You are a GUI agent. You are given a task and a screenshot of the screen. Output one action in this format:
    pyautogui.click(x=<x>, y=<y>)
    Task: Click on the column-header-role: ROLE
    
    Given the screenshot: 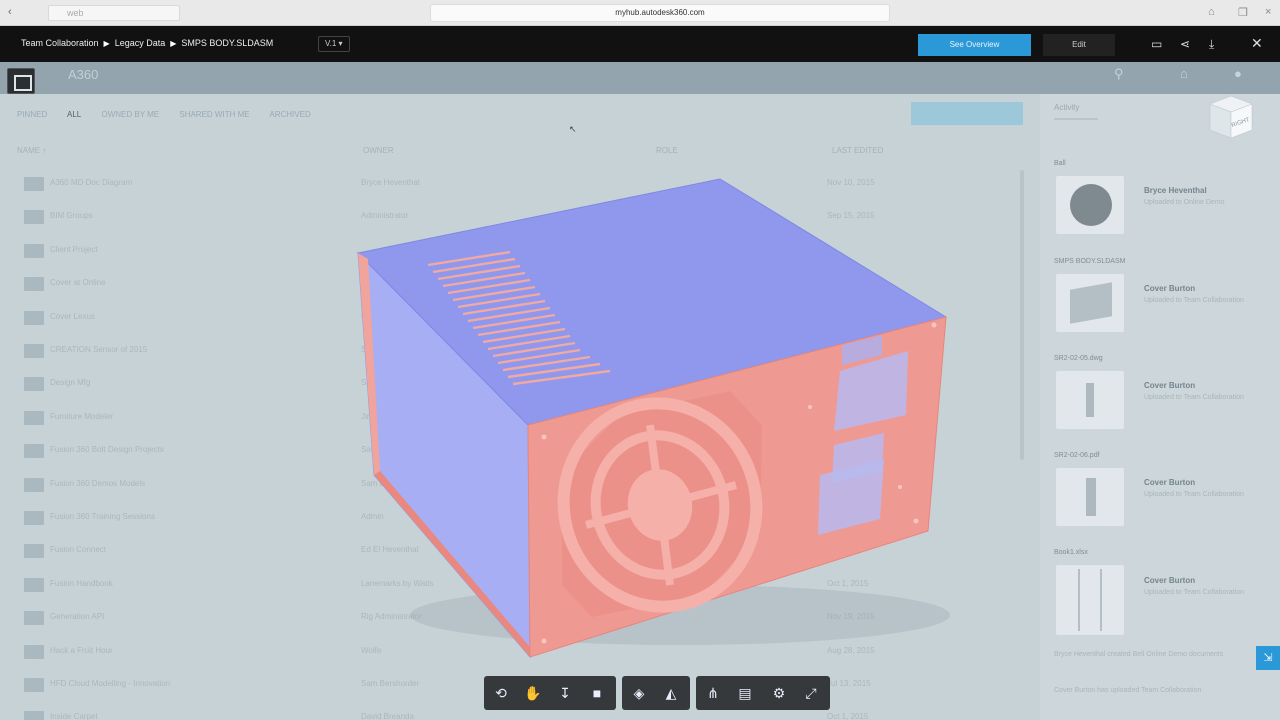 What is the action you would take?
    pyautogui.click(x=667, y=150)
    